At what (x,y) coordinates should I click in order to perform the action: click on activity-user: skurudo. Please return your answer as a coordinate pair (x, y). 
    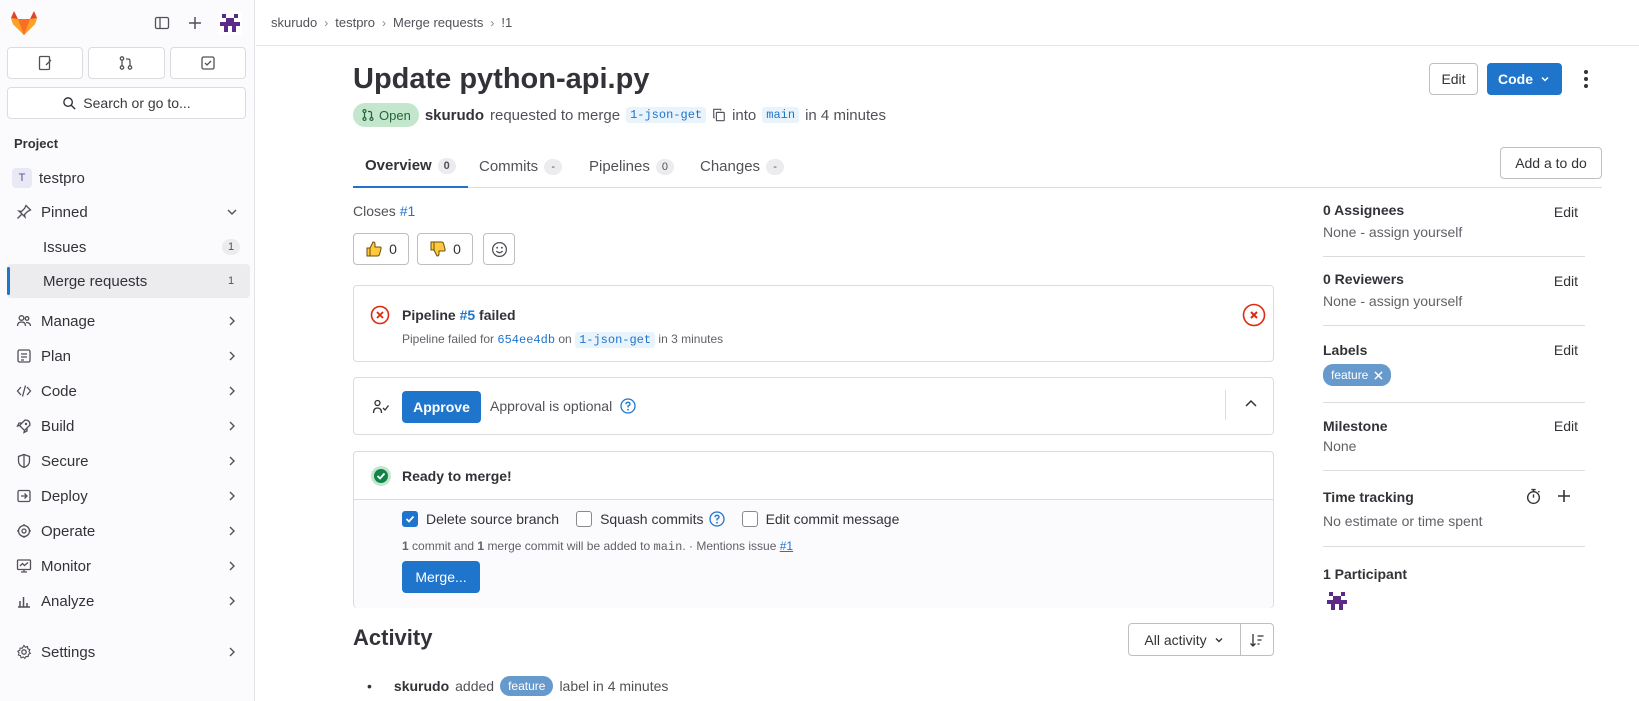
    Looking at the image, I should click on (421, 686).